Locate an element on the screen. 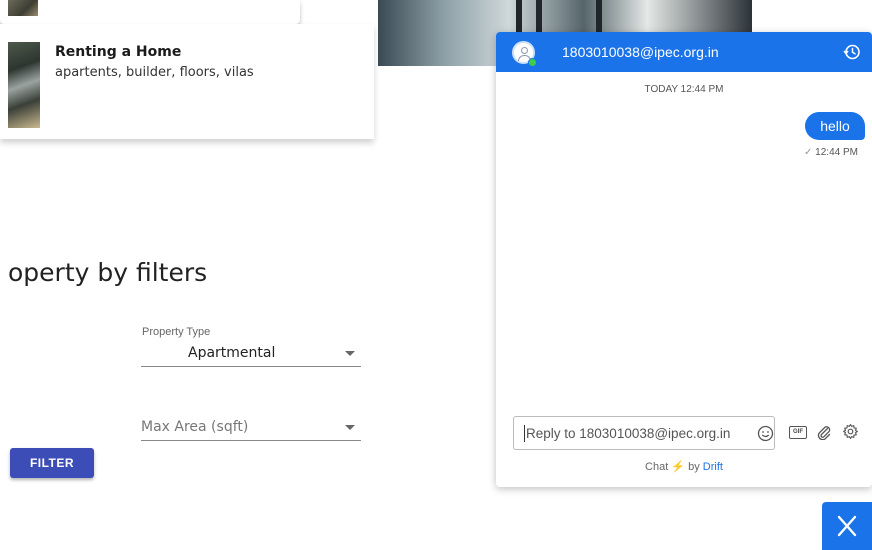 The image size is (872, 550). message-time: 12:44 PM is located at coordinates (836, 152).